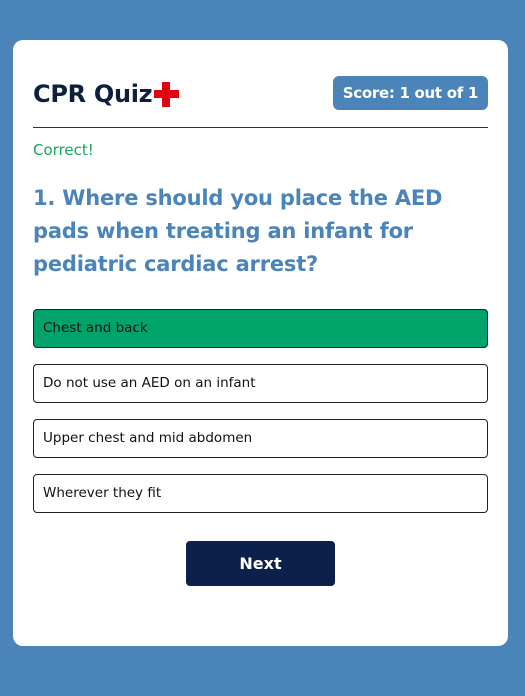 The width and height of the screenshot is (525, 696). Describe the element at coordinates (93, 94) in the screenshot. I see `app-title-text: CPR Quiz` at that location.